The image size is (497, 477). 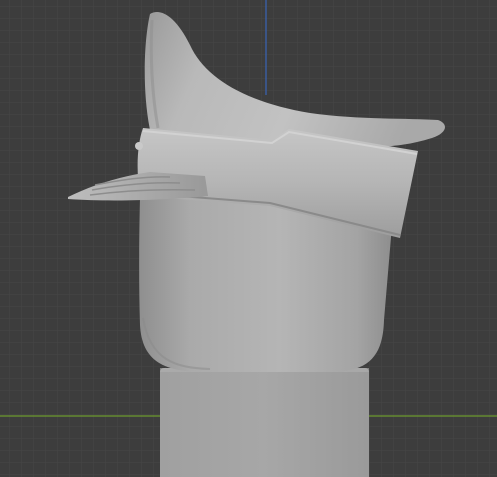 What do you see at coordinates (264, 422) in the screenshot?
I see `base-block` at bounding box center [264, 422].